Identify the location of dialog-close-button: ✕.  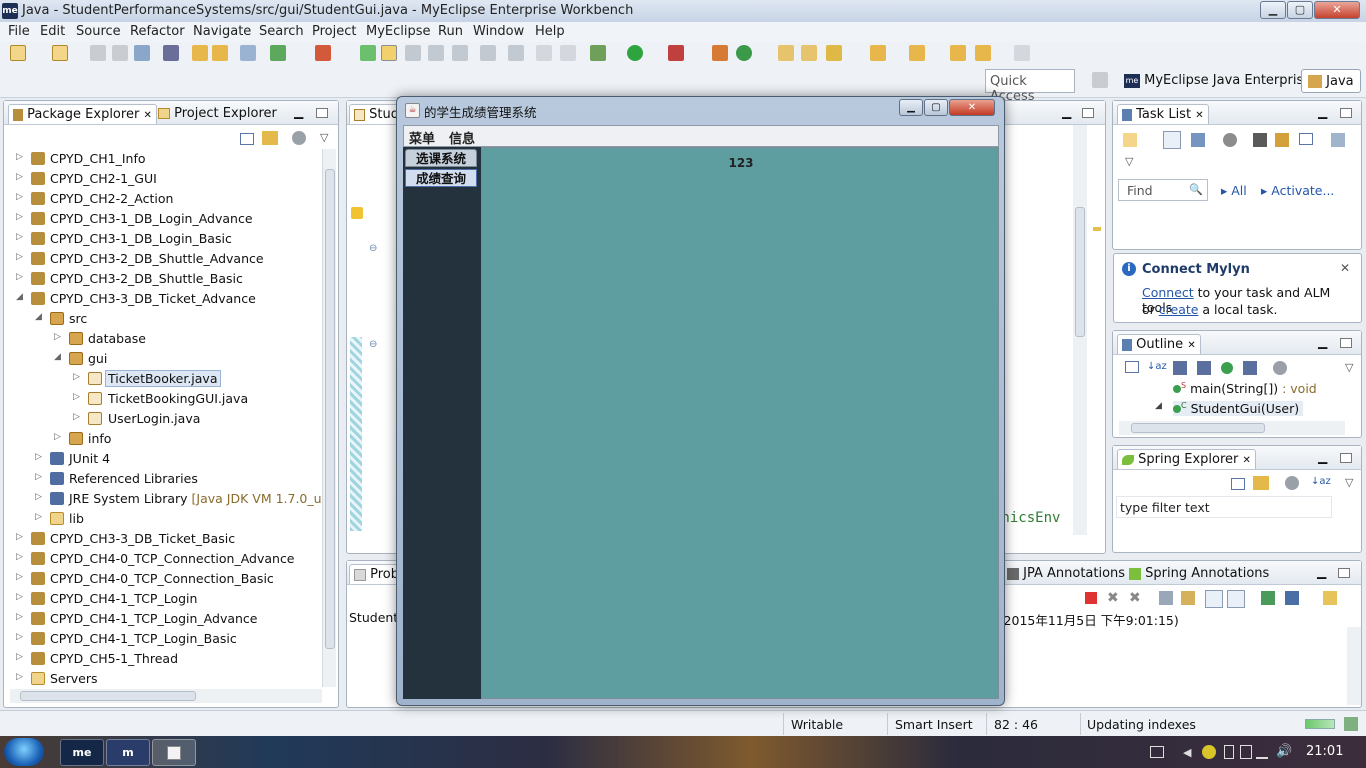
(972, 107).